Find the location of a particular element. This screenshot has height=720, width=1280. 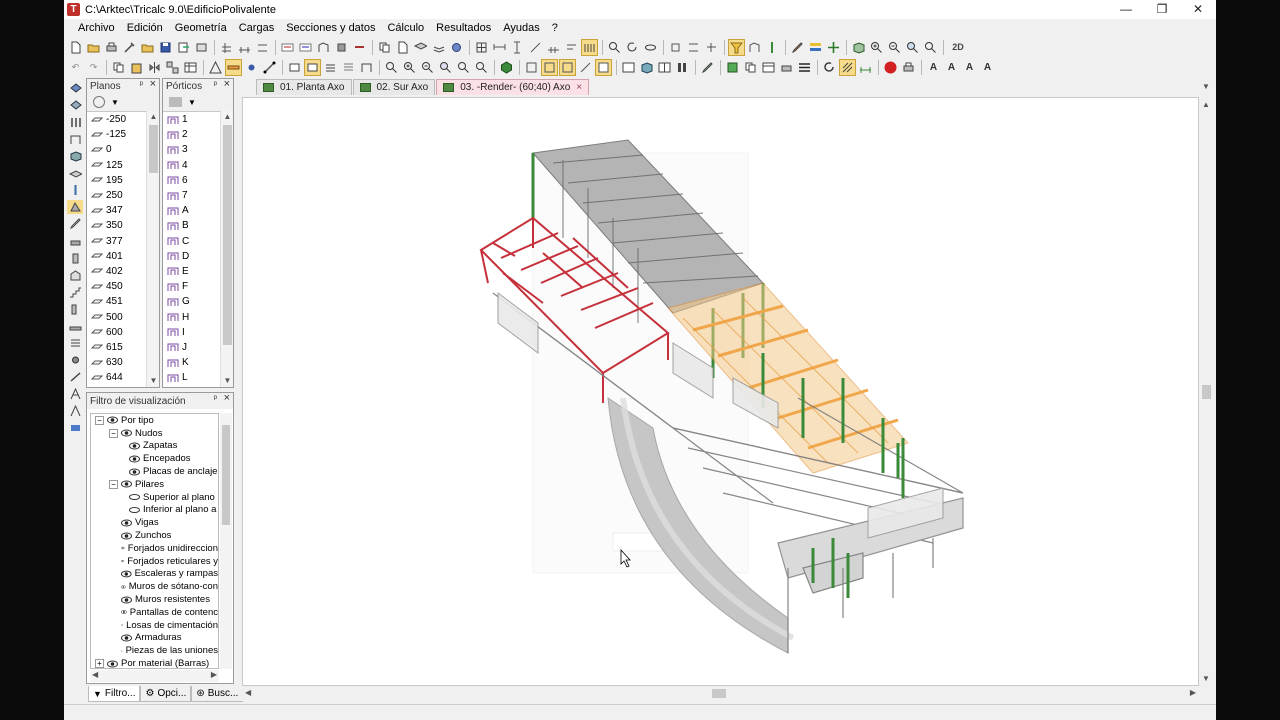

text-a3-icon: A is located at coordinates (969, 67).